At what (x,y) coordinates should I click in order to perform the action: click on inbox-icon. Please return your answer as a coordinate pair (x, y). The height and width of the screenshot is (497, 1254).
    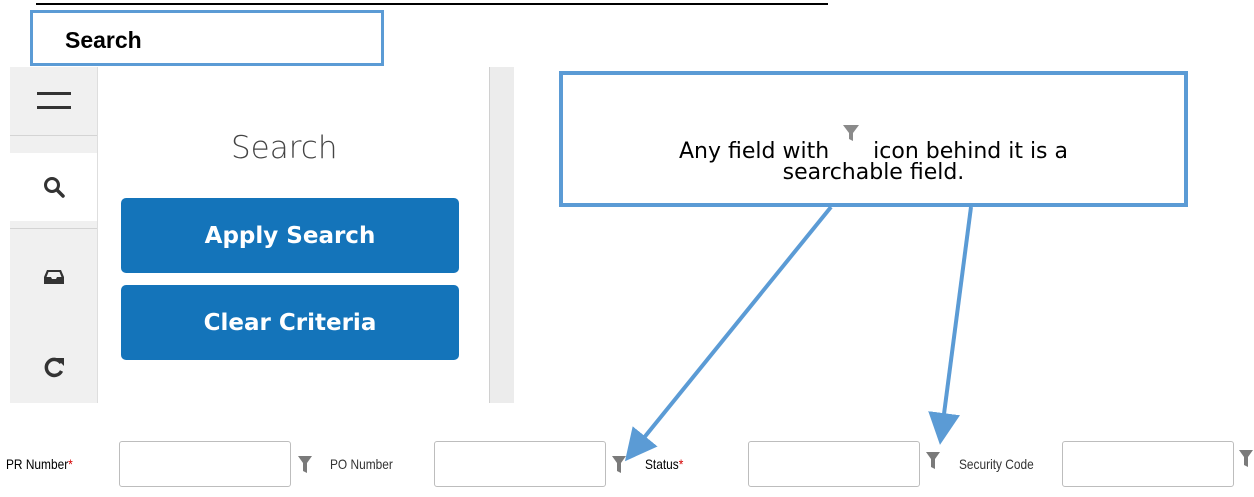
    Looking at the image, I should click on (53, 277).